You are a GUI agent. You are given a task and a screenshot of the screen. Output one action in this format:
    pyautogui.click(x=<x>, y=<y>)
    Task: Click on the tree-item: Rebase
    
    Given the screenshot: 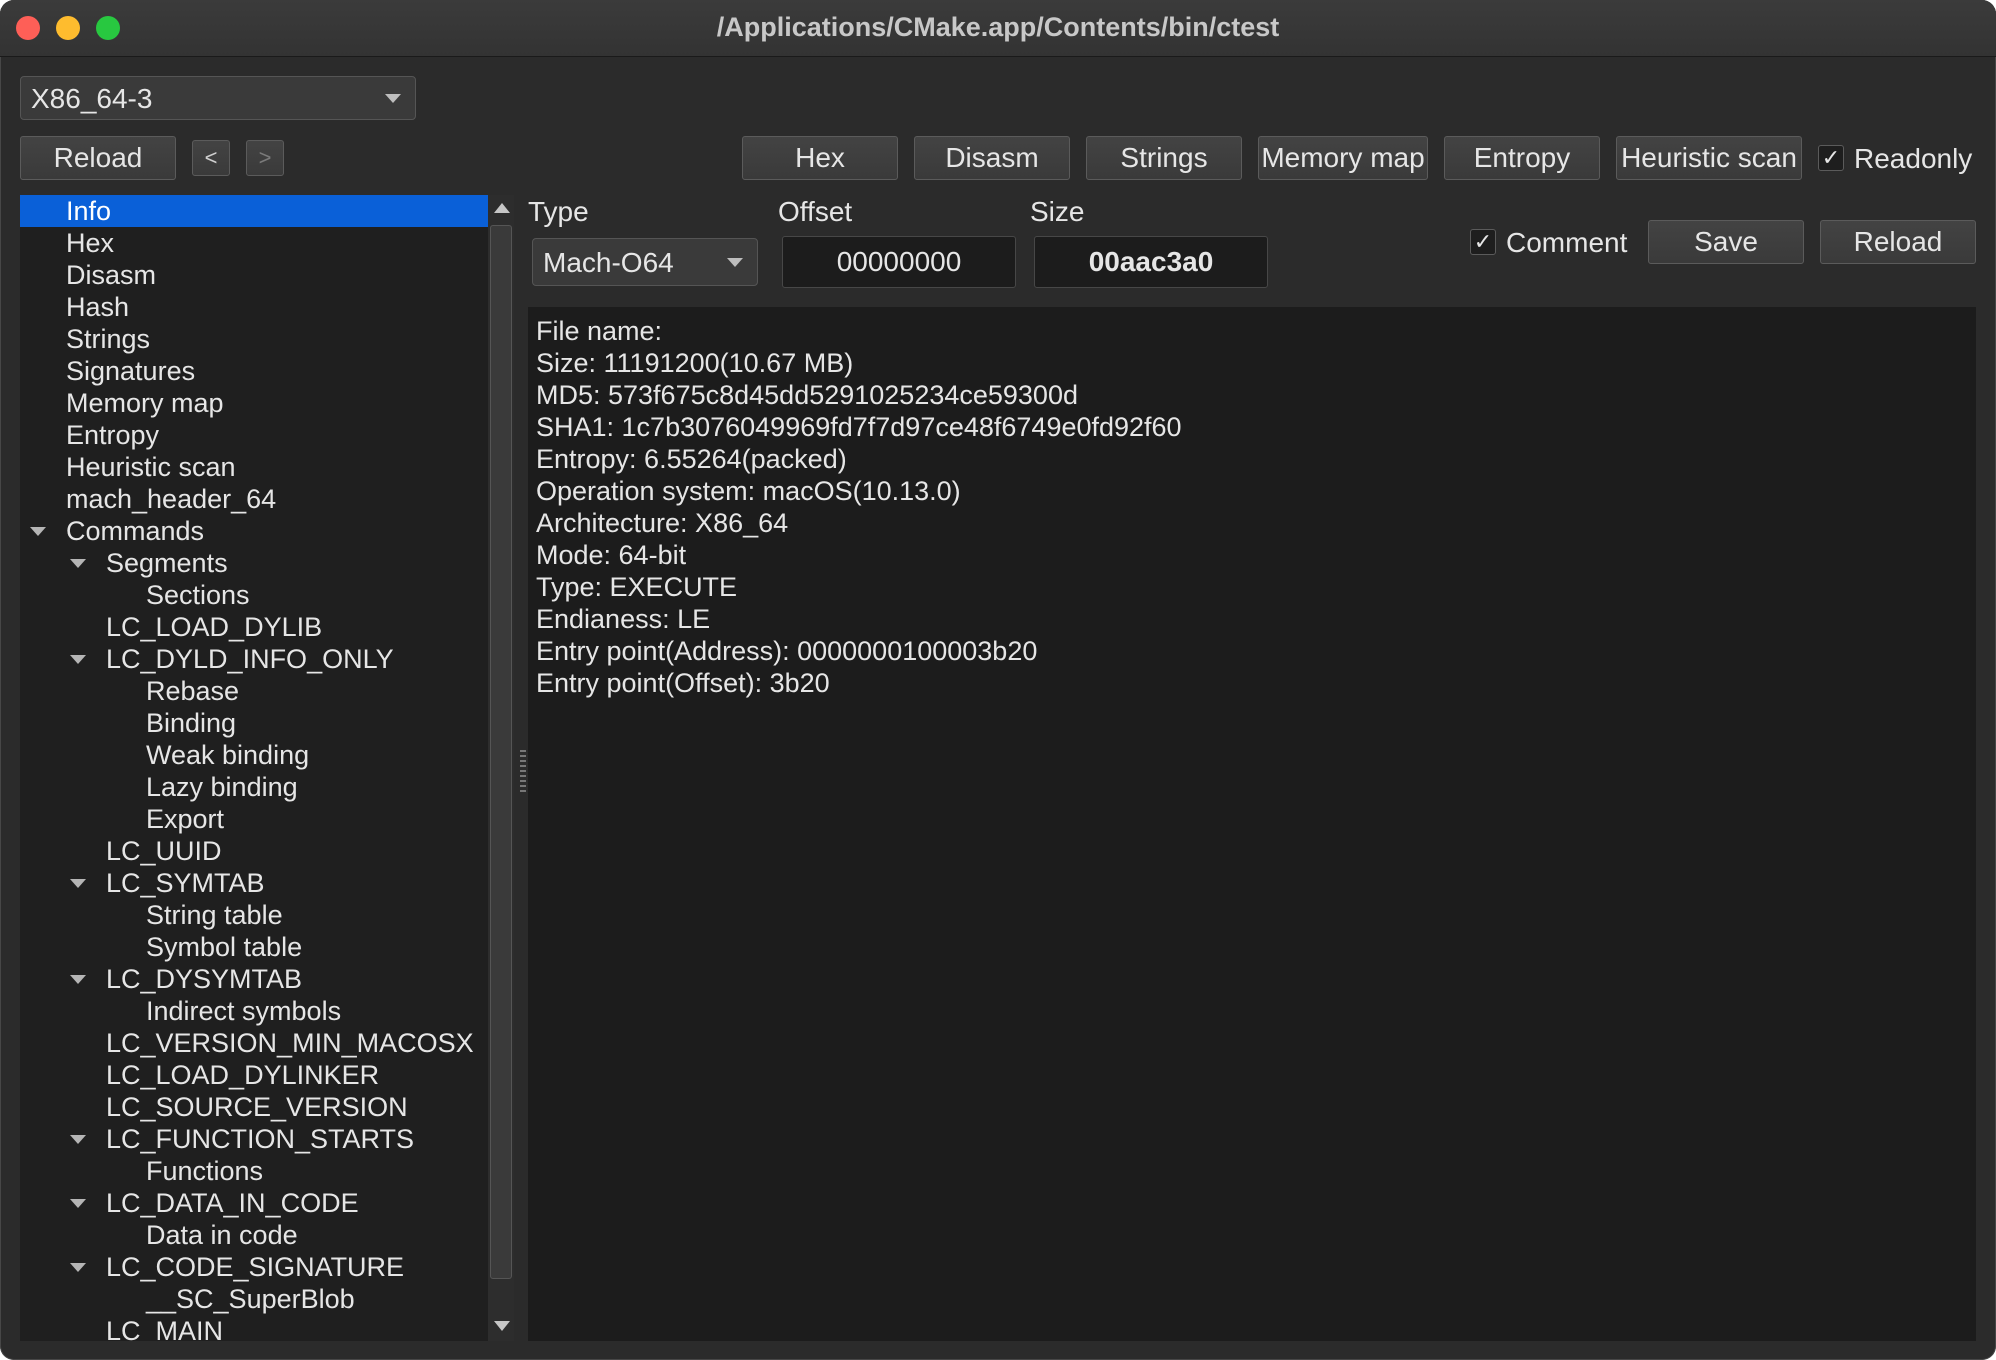 What is the action you would take?
    pyautogui.click(x=254, y=691)
    